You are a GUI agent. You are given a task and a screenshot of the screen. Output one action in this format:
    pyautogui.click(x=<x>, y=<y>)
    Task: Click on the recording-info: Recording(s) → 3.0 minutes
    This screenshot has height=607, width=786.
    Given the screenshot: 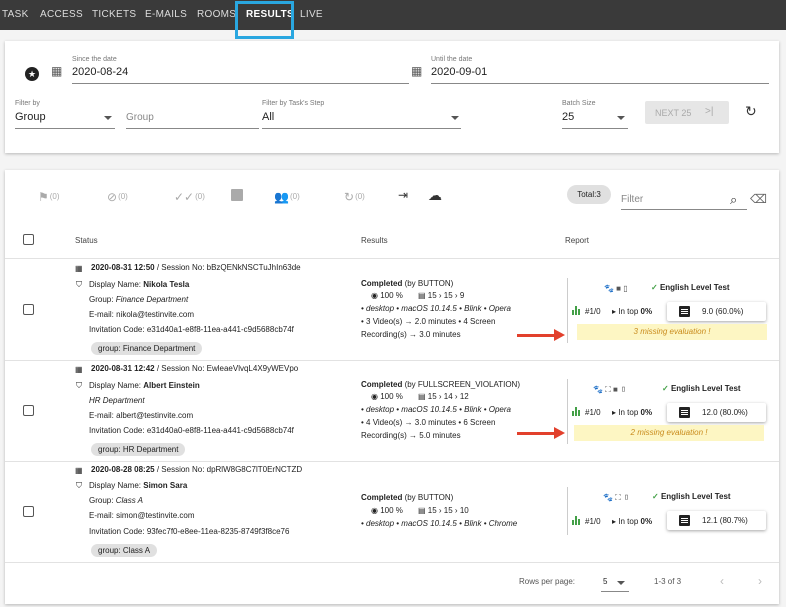 What is the action you would take?
    pyautogui.click(x=411, y=334)
    